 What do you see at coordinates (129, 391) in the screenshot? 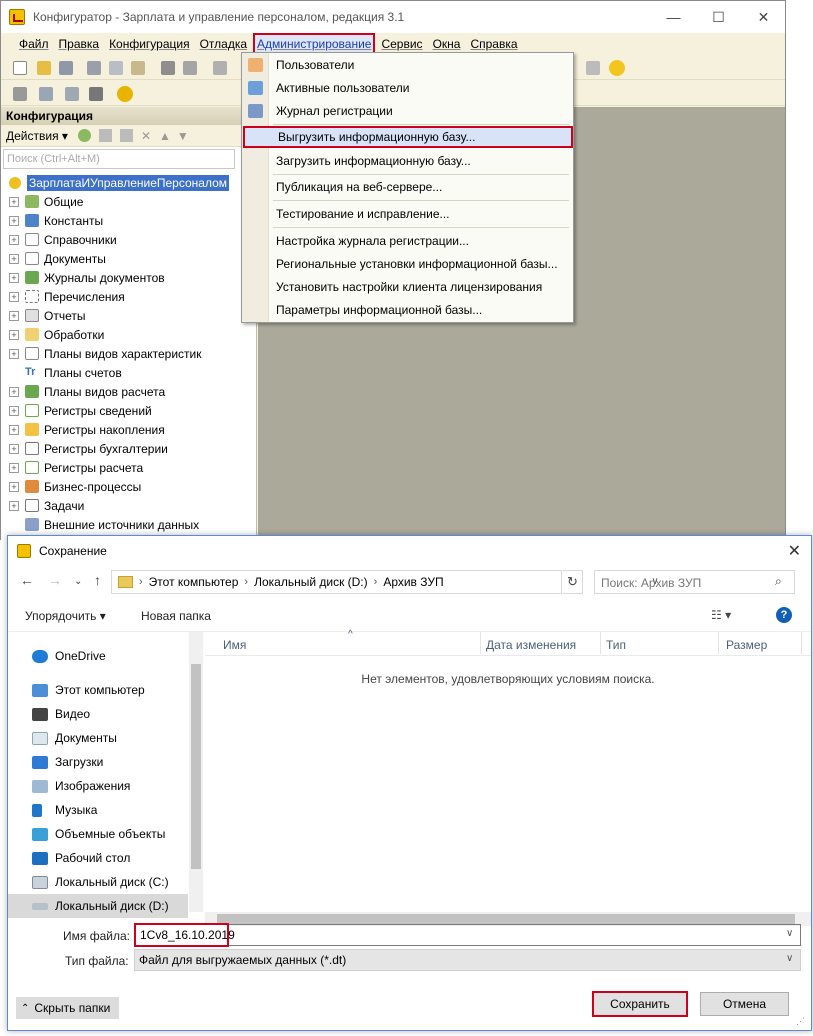
I see `tree-item: + Планы видов расчета` at bounding box center [129, 391].